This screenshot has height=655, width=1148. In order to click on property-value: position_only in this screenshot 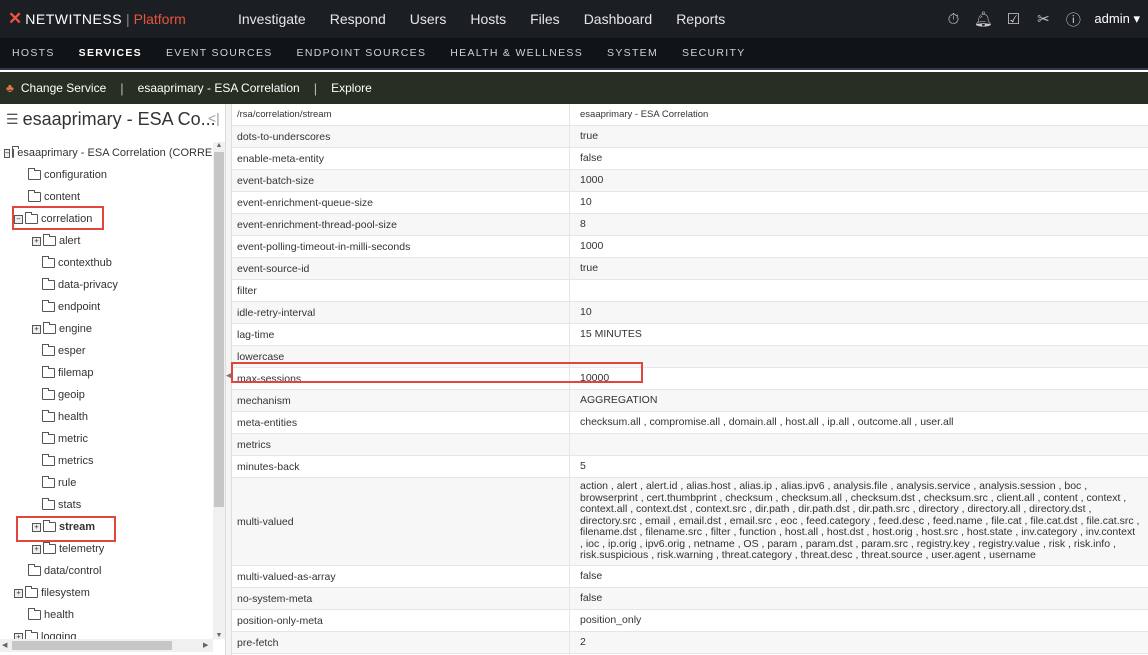, I will do `click(859, 620)`.